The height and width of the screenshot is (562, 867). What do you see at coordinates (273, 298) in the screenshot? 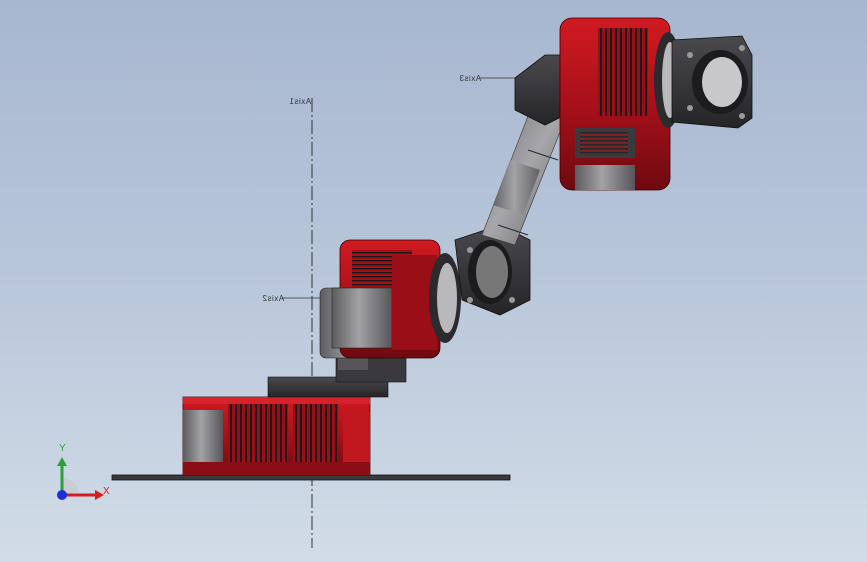
I see `axis2-label: Axis2` at bounding box center [273, 298].